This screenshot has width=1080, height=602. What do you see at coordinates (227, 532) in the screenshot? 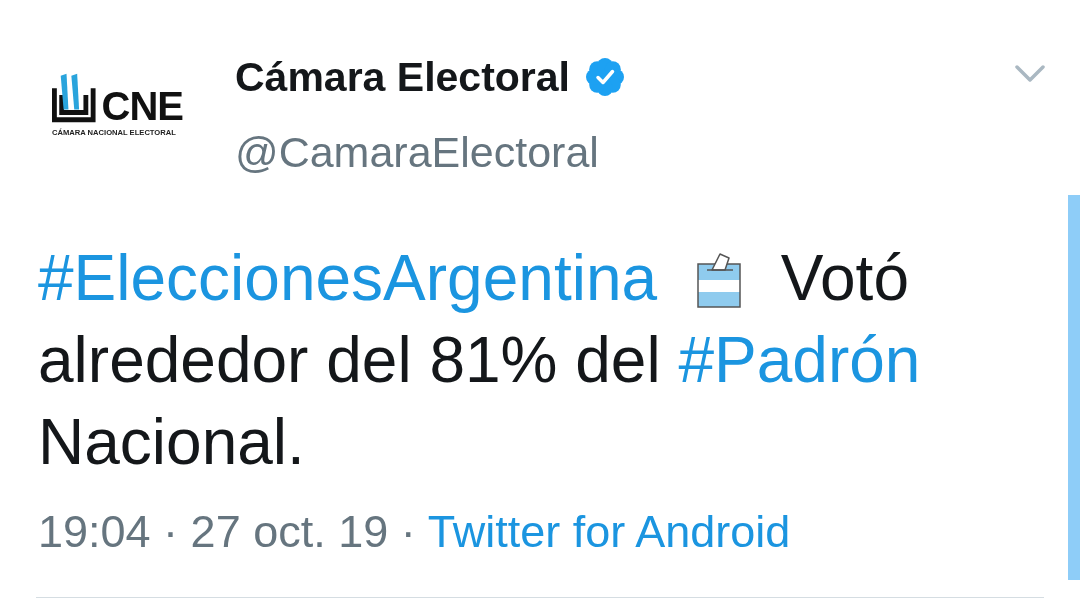
I see `tweet-timestamp: 19:04 · 27 oct. 19 ·` at bounding box center [227, 532].